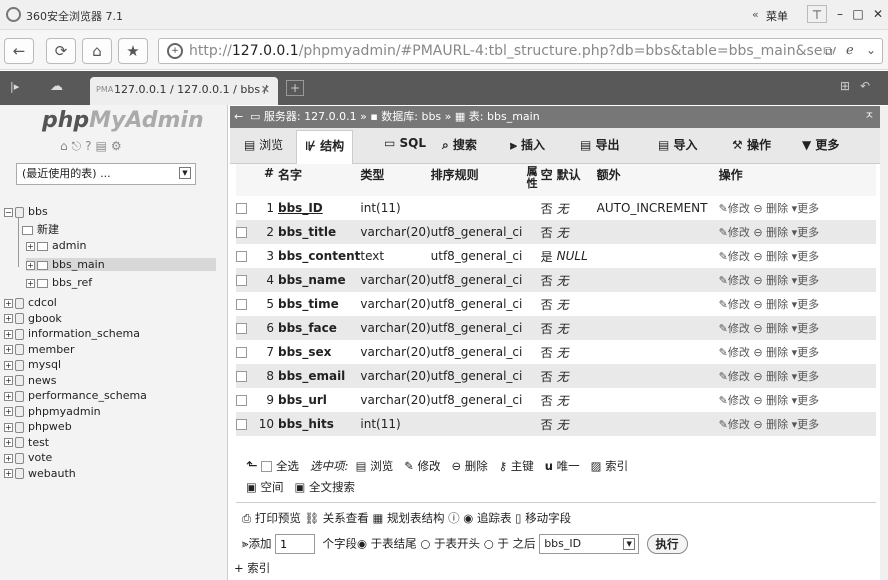  What do you see at coordinates (600, 144) in the screenshot?
I see `tab-export: ▤ 导出` at bounding box center [600, 144].